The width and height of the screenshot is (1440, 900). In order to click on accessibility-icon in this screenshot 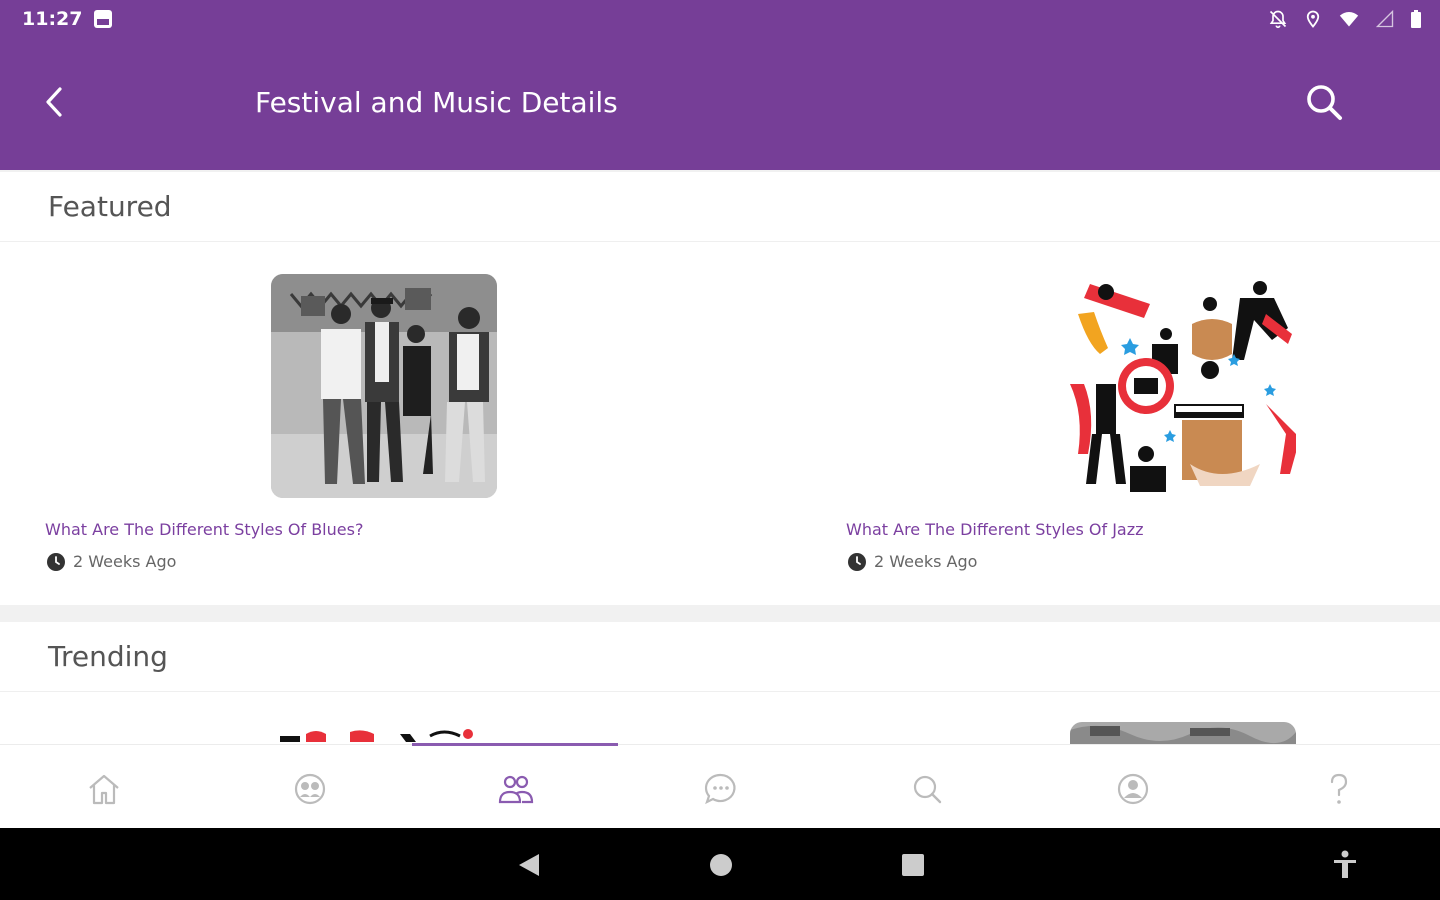, I will do `click(1345, 864)`.